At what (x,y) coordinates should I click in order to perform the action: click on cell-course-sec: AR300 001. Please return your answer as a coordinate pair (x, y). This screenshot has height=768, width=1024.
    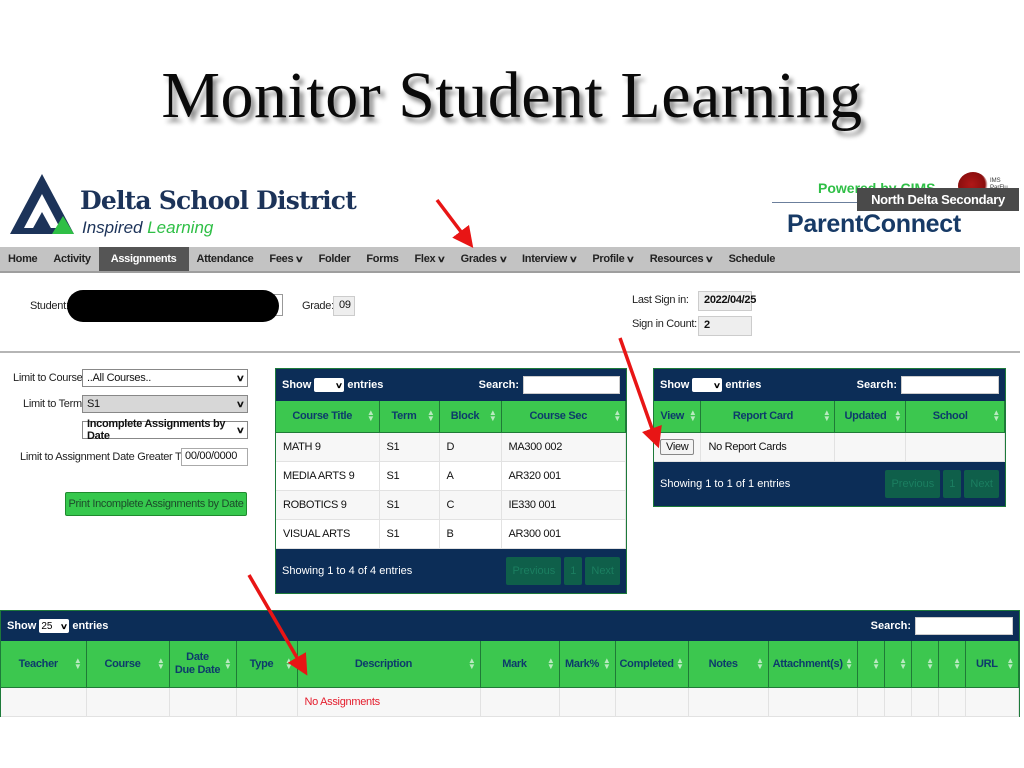
    Looking at the image, I should click on (563, 534).